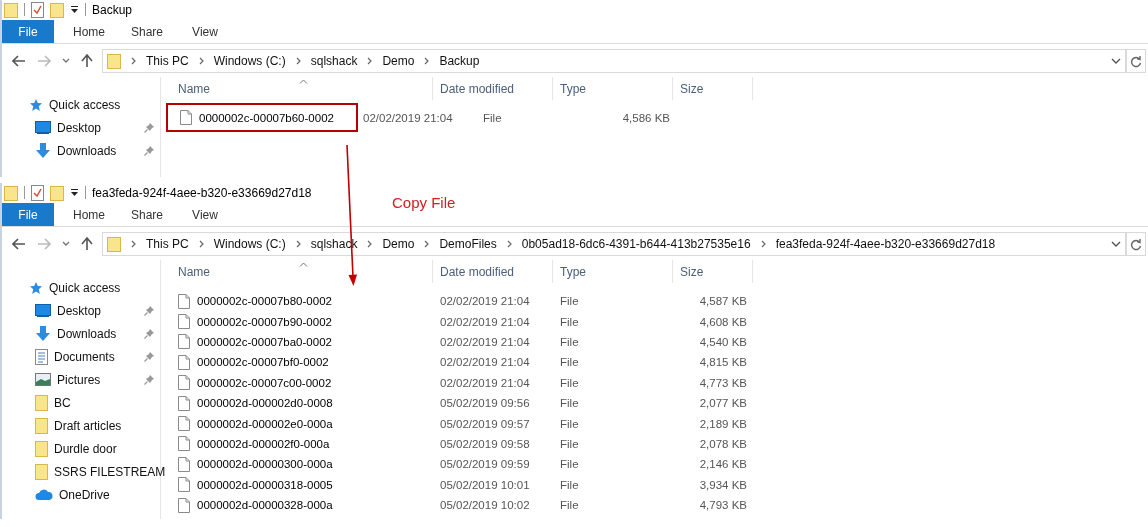  I want to click on file-name: 0000002c-00007b60-0002, so click(266, 117).